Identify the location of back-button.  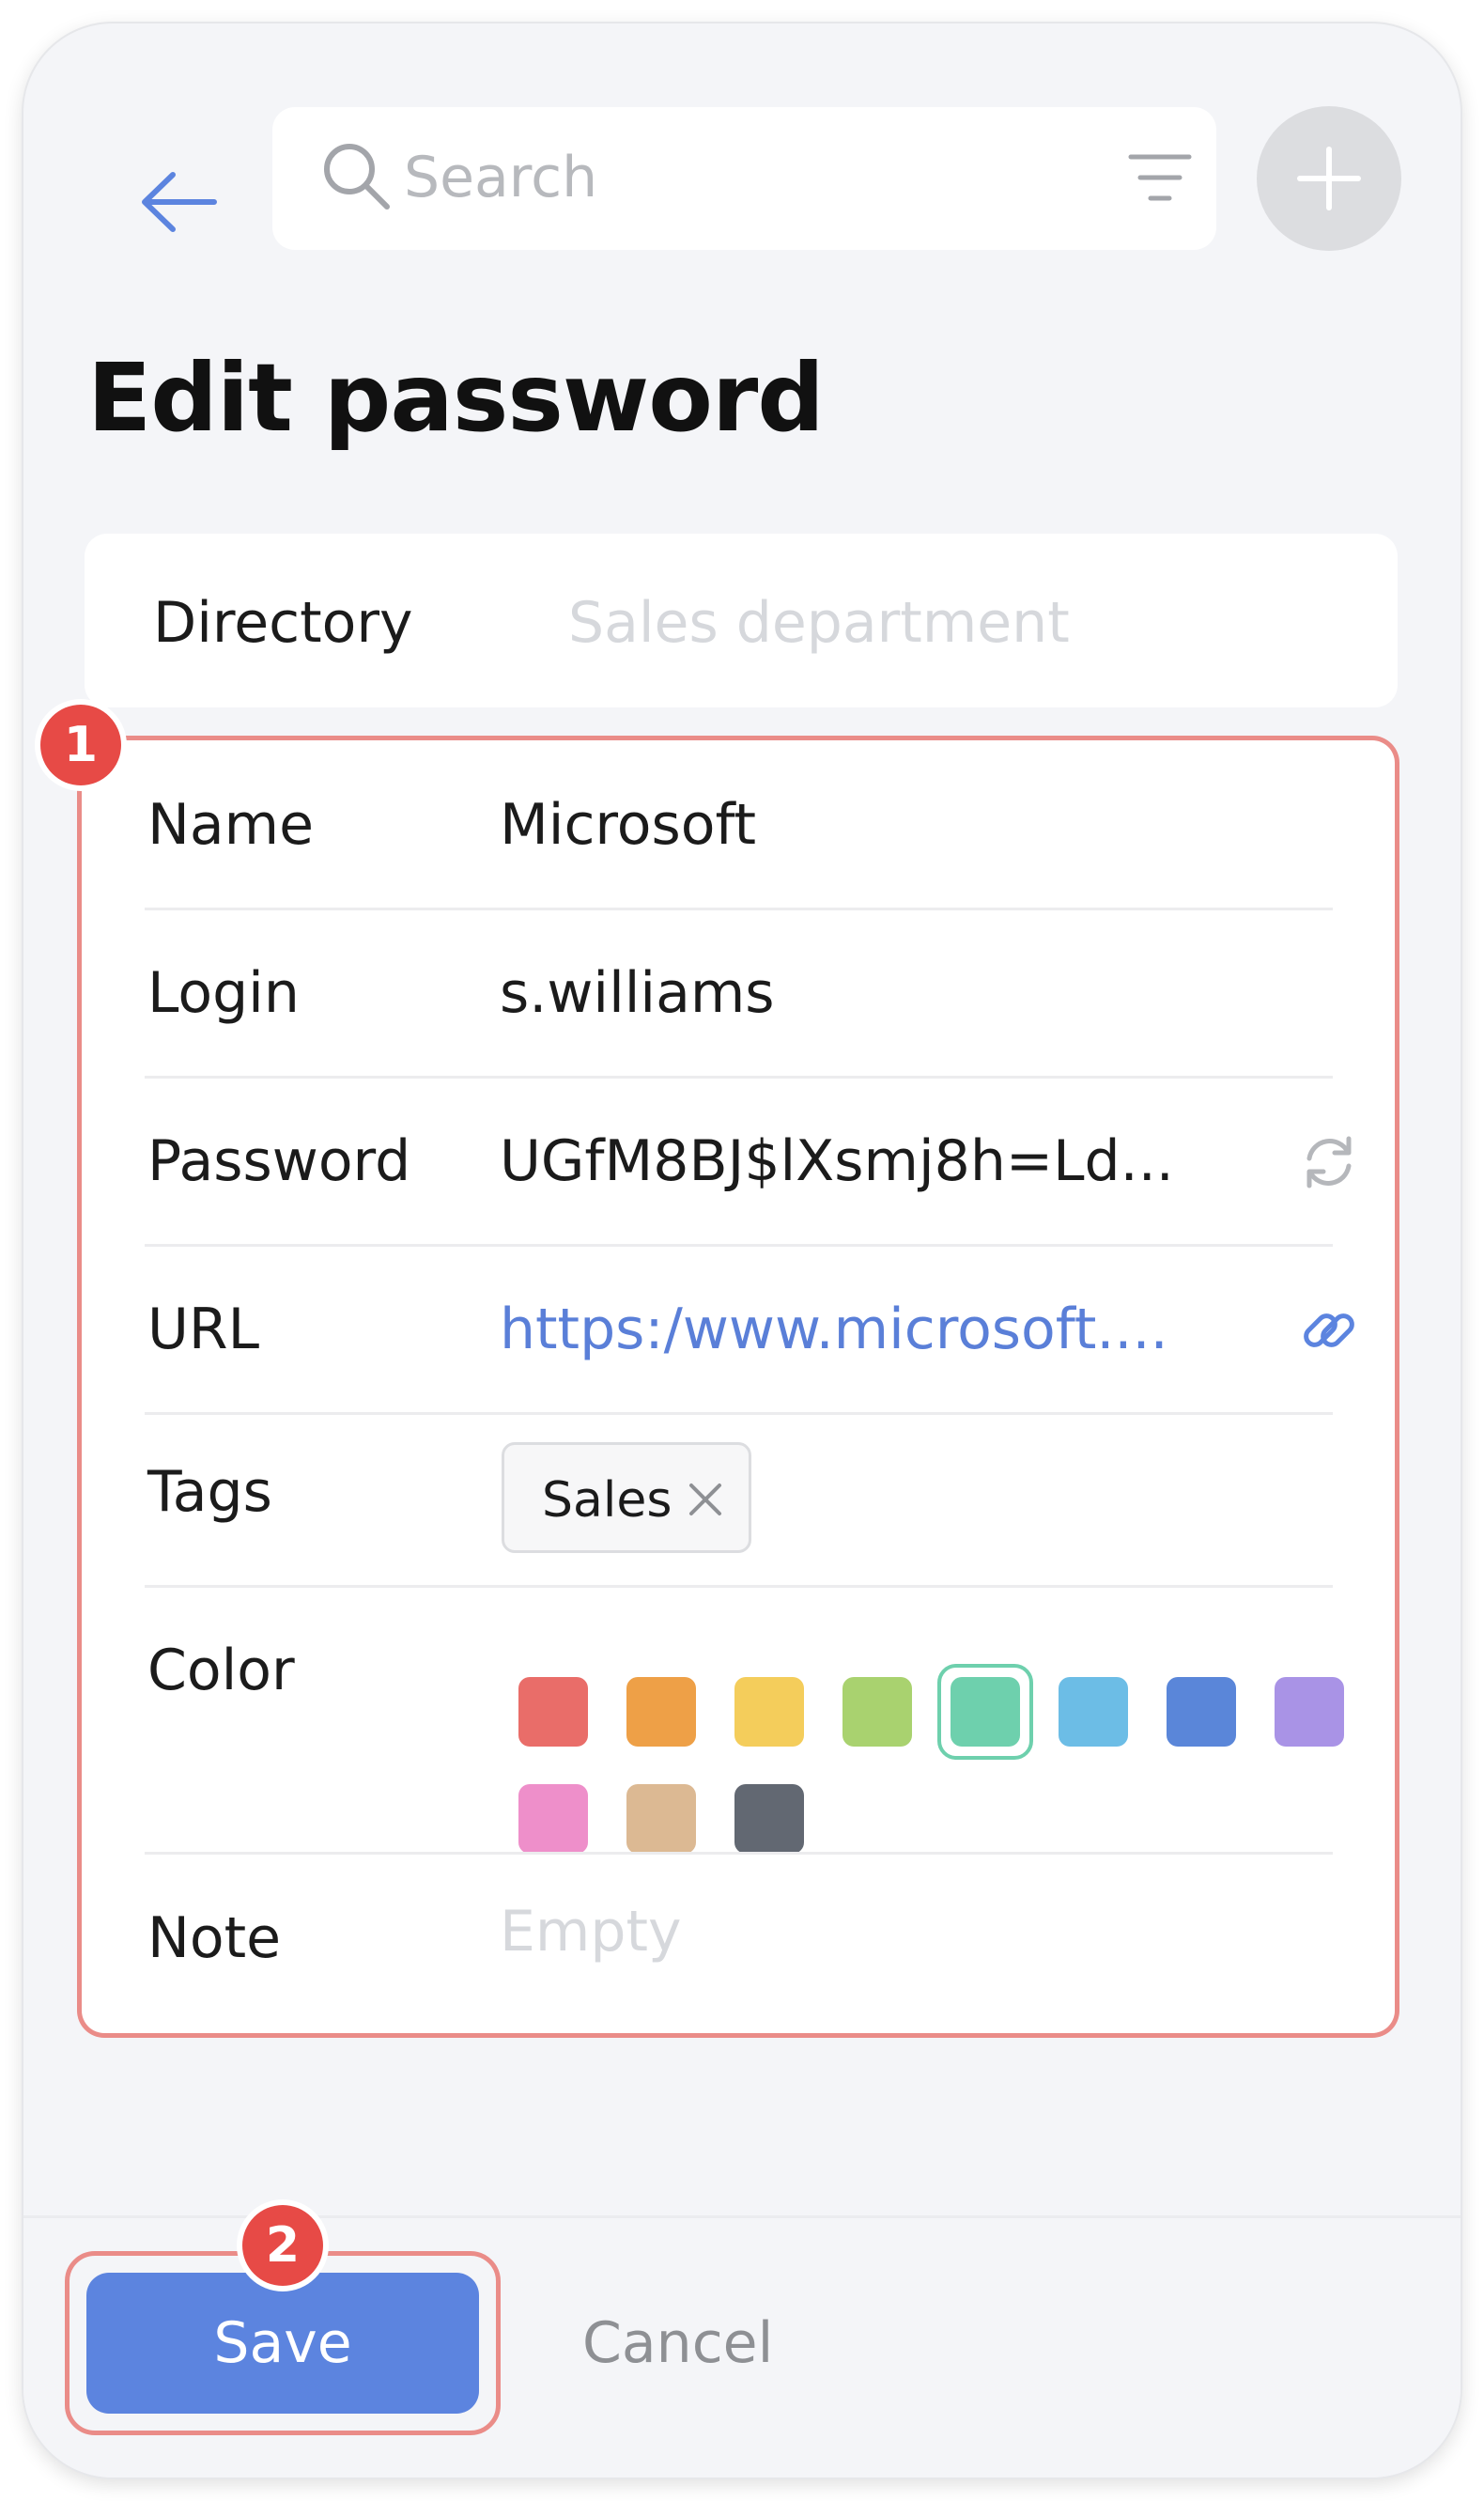
(179, 202).